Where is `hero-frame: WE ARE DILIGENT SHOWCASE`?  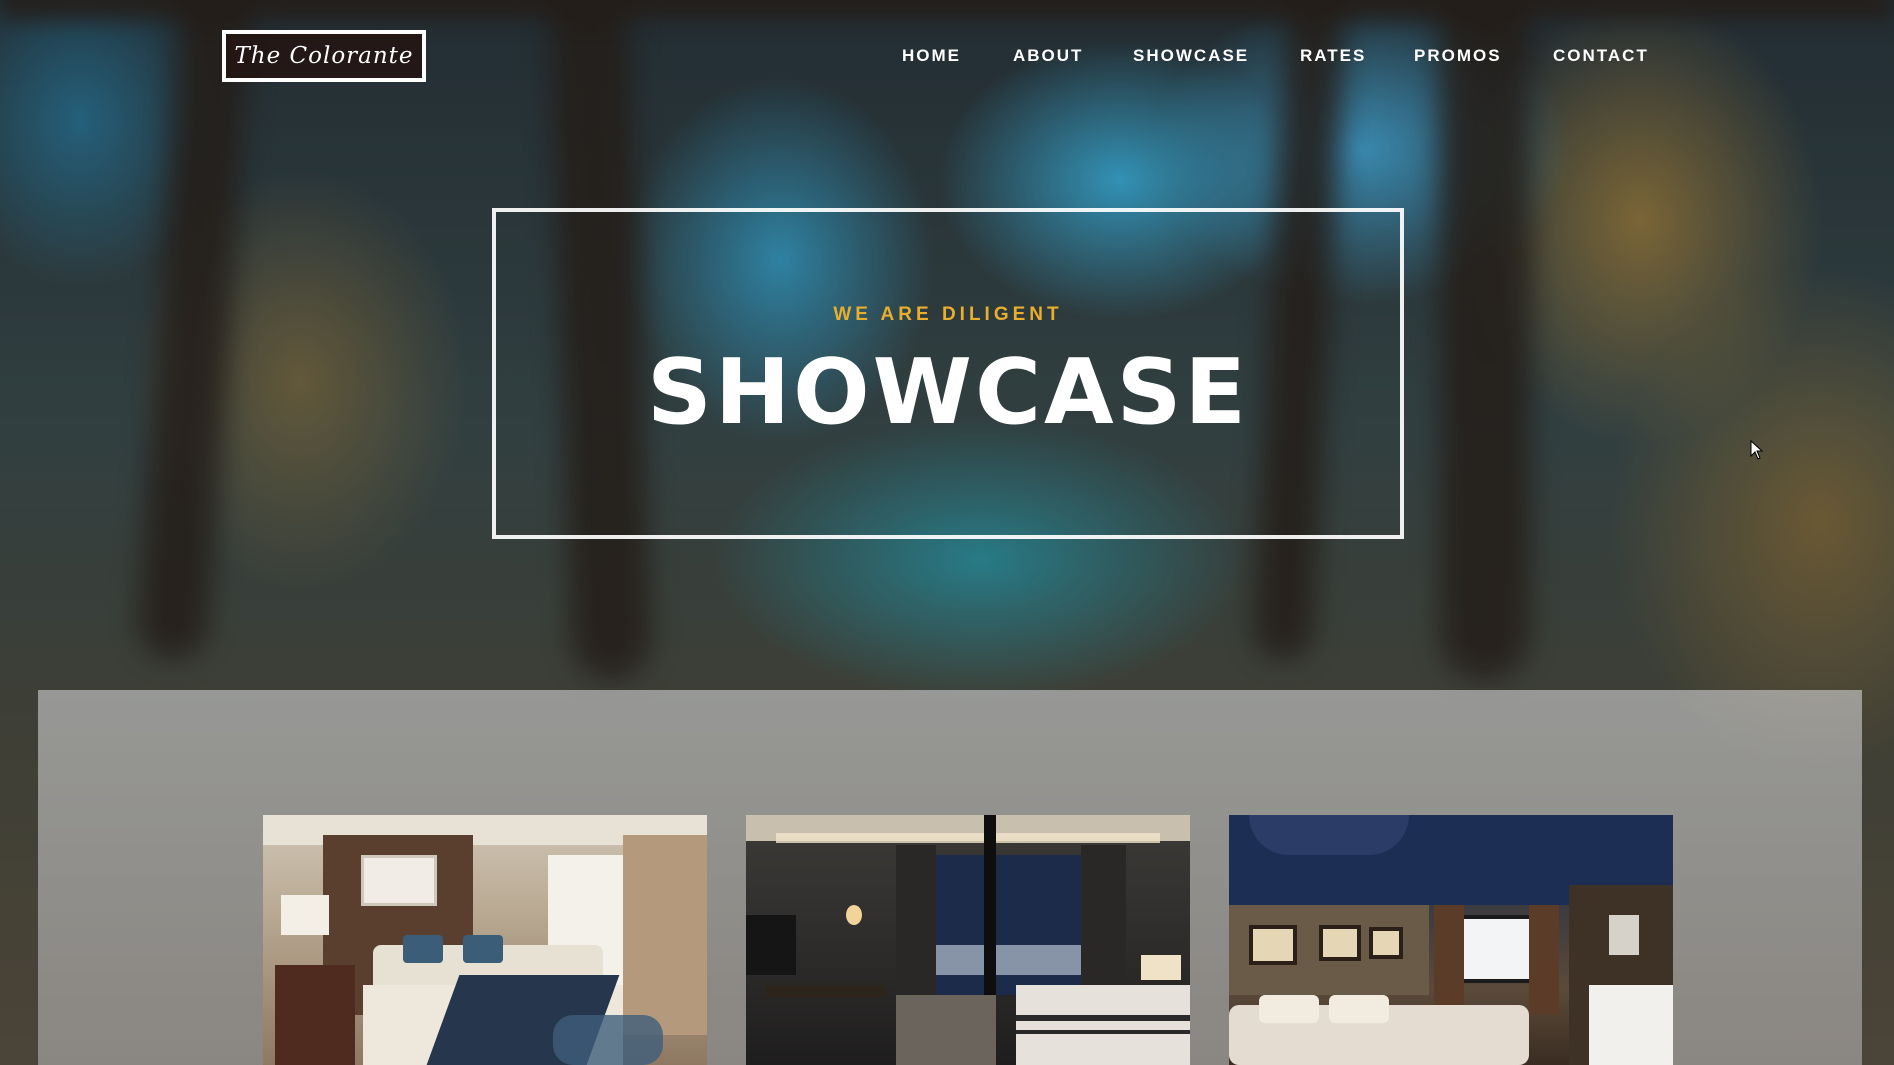 hero-frame: WE ARE DILIGENT SHOWCASE is located at coordinates (948, 373).